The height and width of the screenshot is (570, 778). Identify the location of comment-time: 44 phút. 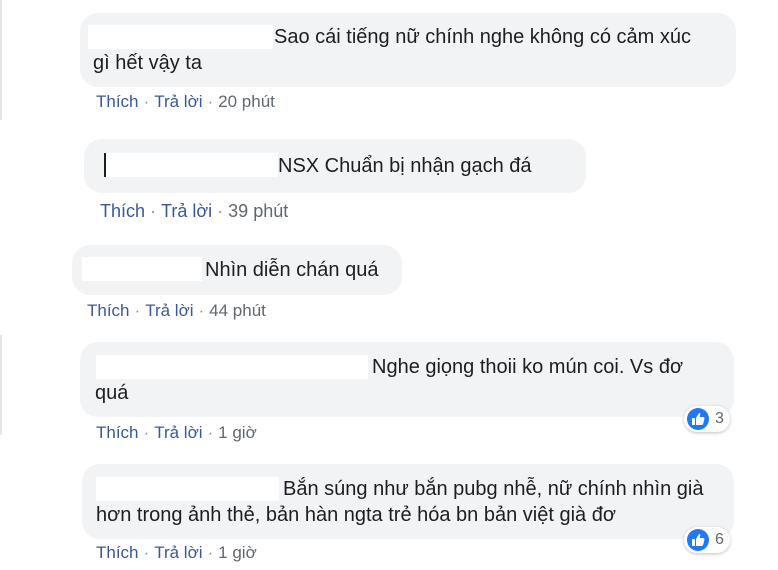
(237, 310).